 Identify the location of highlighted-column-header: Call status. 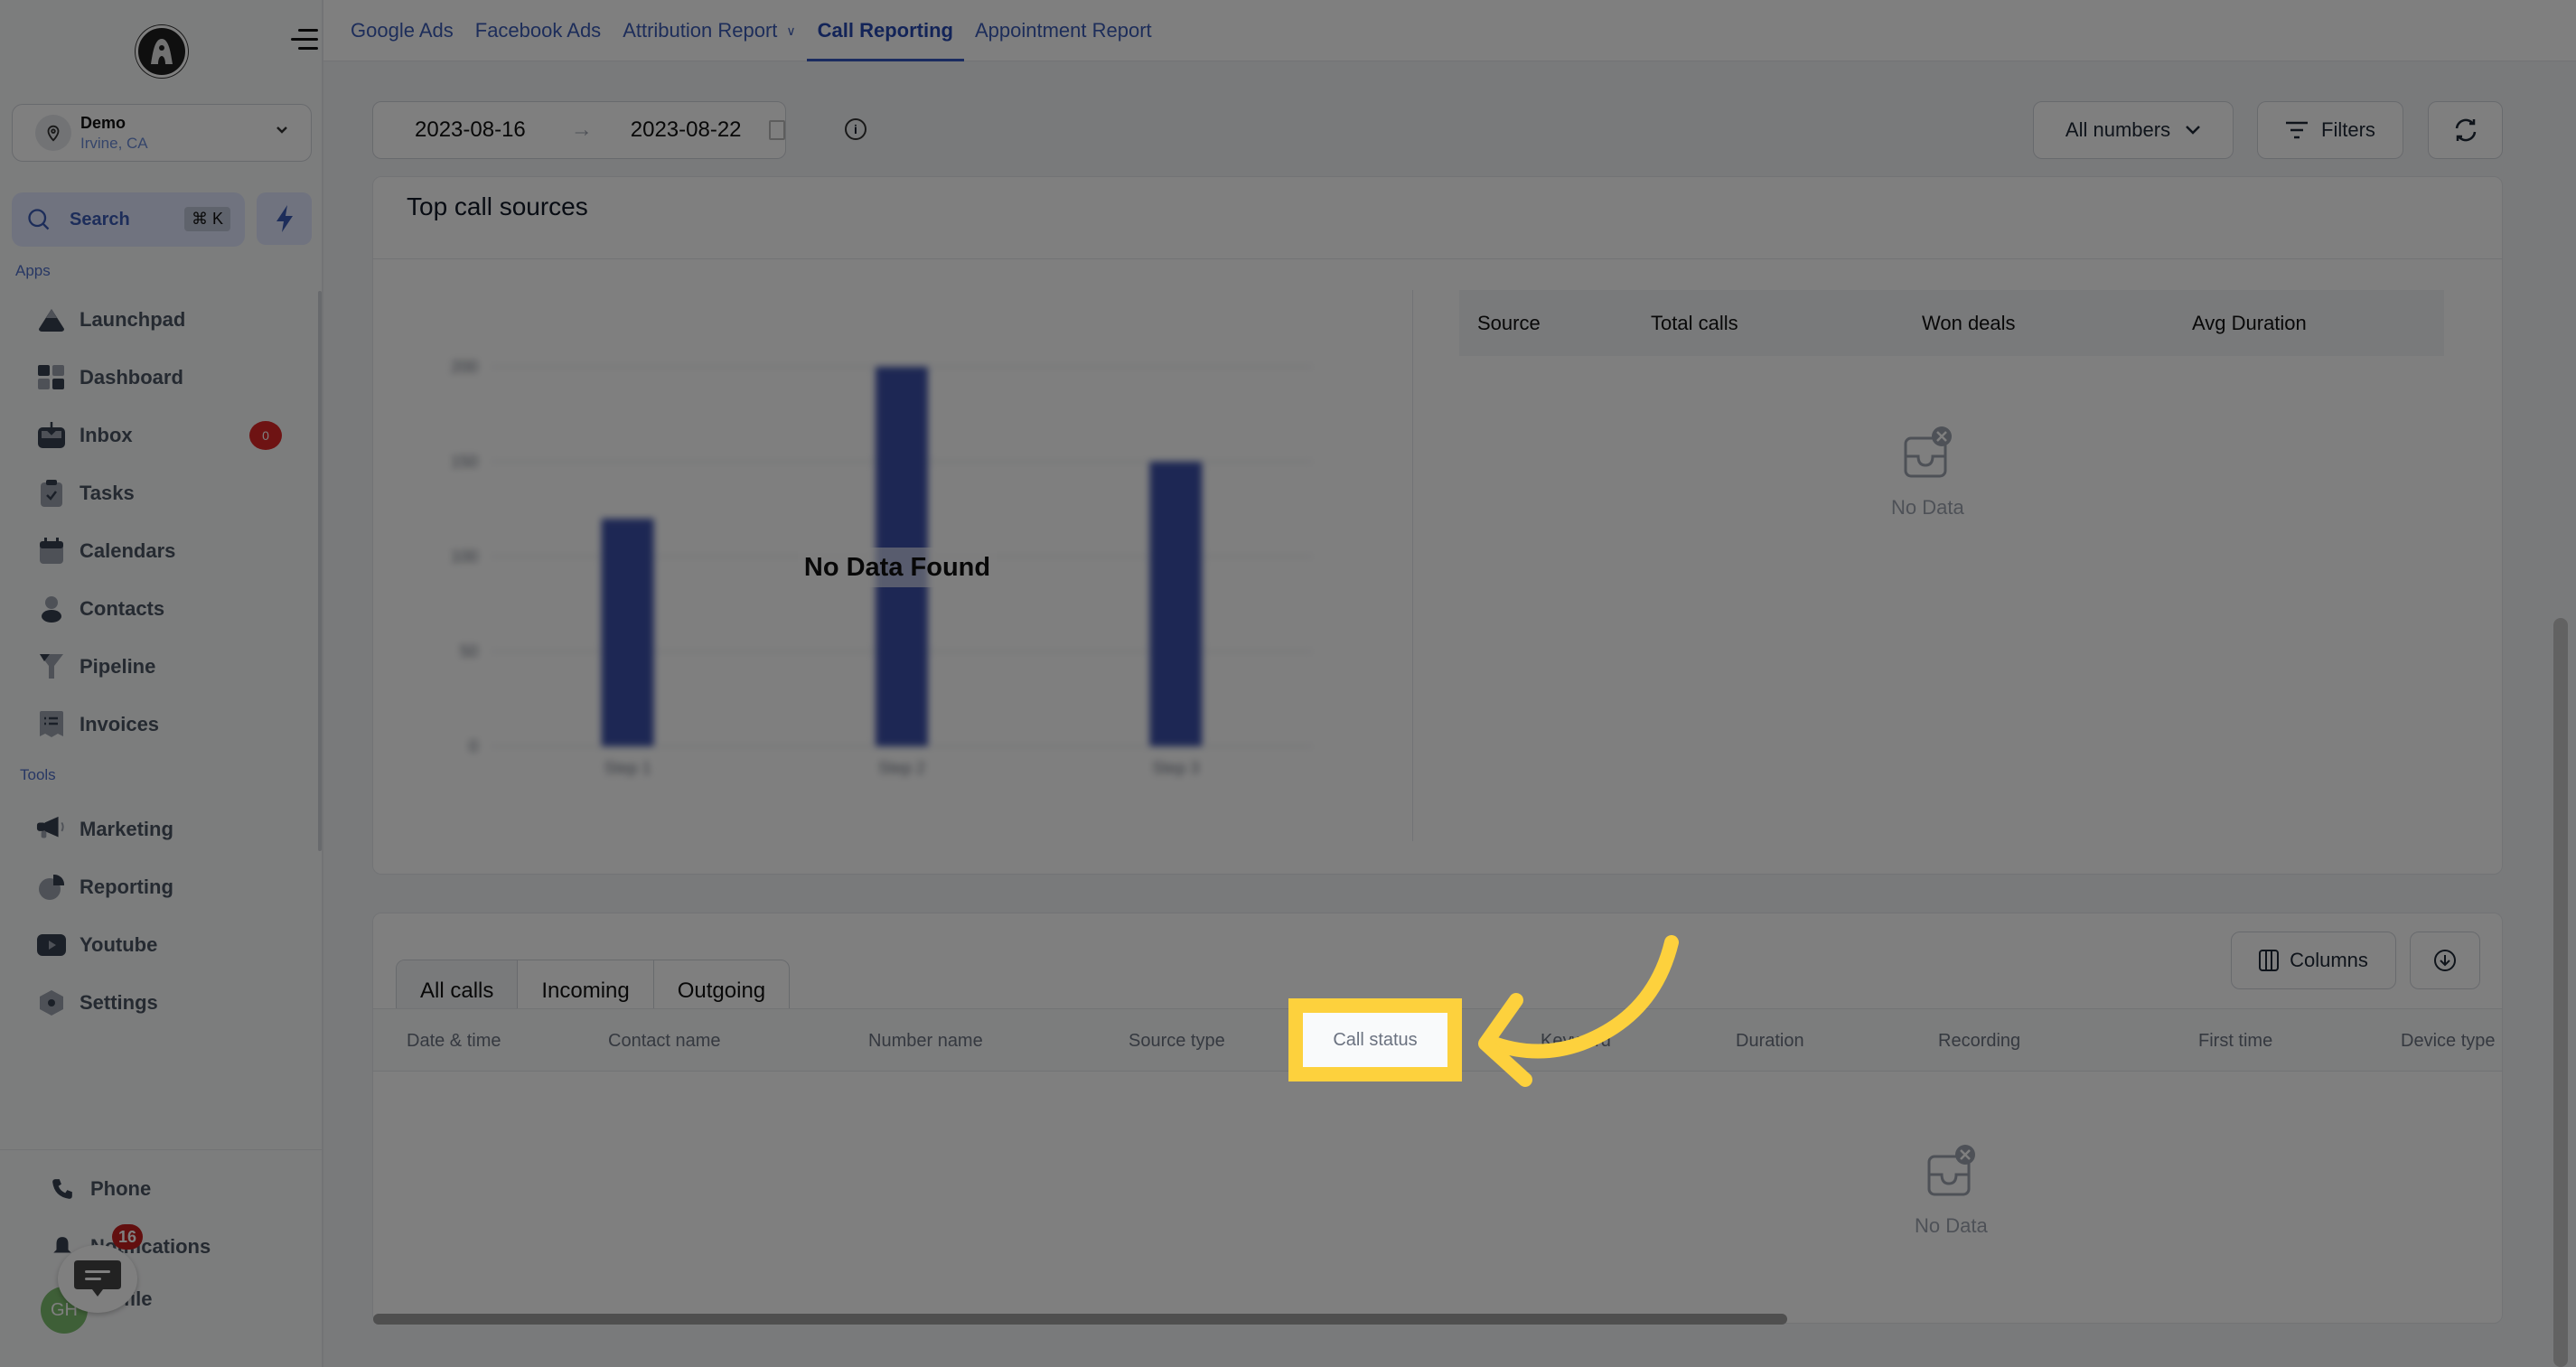
(1375, 1040).